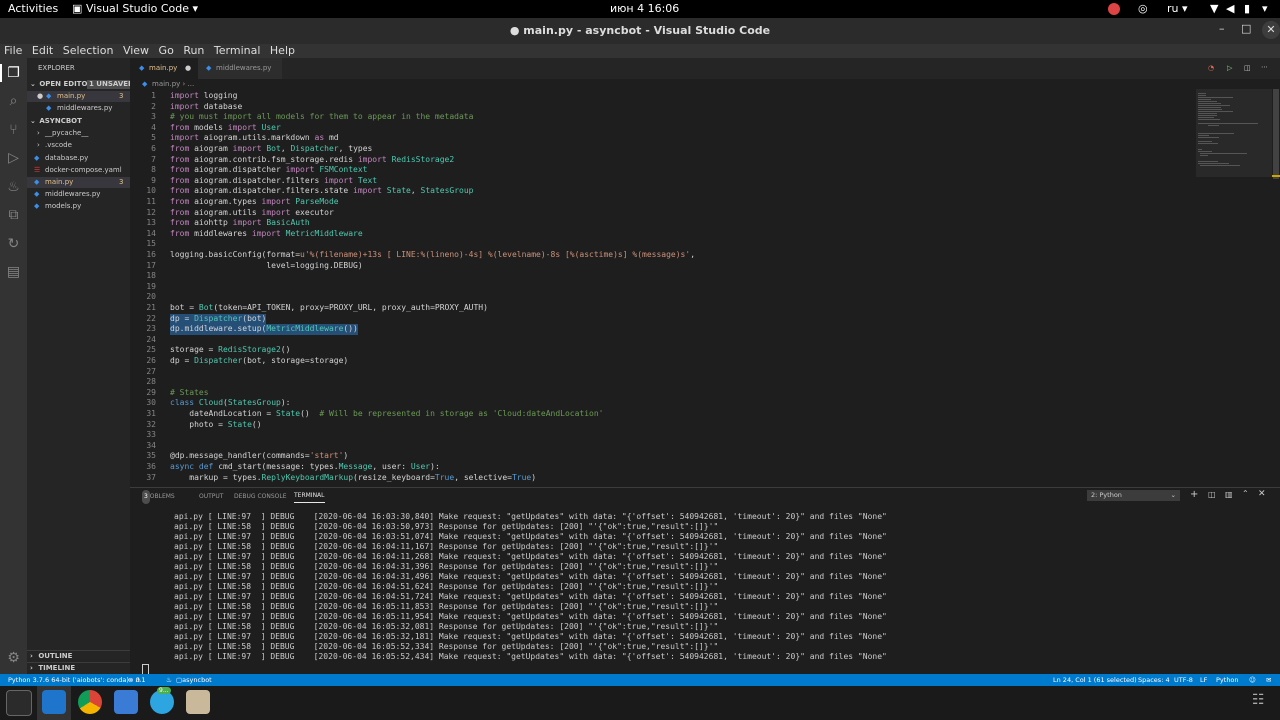  Describe the element at coordinates (78, 656) in the screenshot. I see `outline-header: › OUTLINE` at that location.